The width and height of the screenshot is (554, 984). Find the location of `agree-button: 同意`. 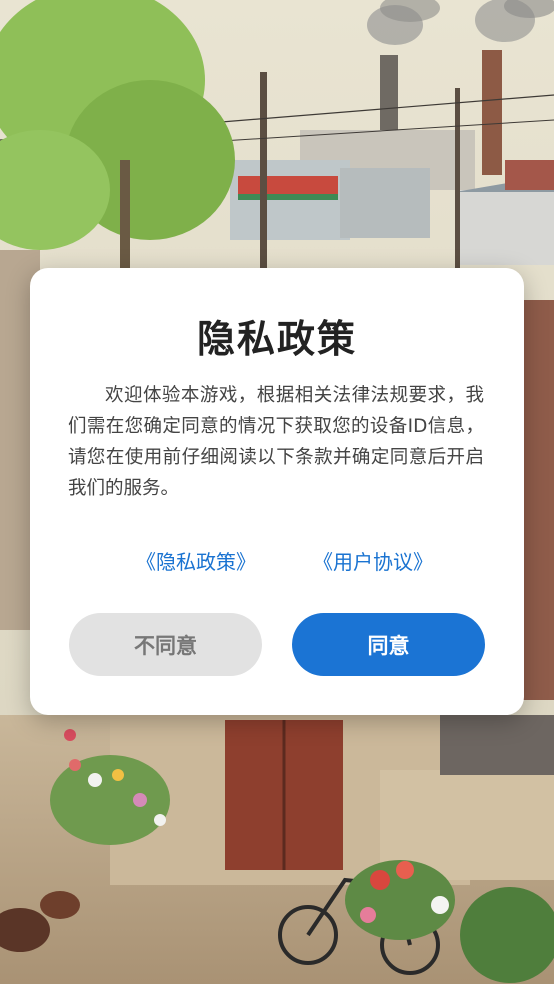

agree-button: 同意 is located at coordinates (388, 644).